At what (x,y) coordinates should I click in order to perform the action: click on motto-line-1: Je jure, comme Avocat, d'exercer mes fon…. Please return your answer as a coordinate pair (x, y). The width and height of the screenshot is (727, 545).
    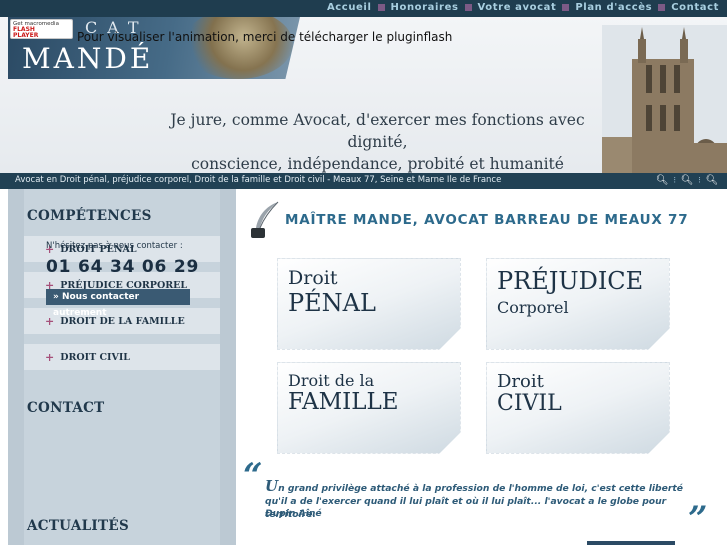
    Looking at the image, I should click on (377, 131).